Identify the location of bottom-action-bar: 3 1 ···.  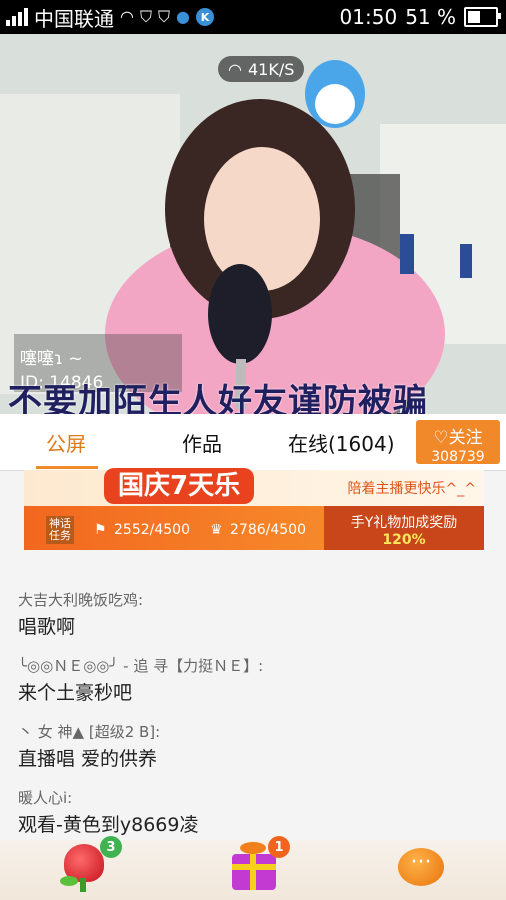
(253, 868).